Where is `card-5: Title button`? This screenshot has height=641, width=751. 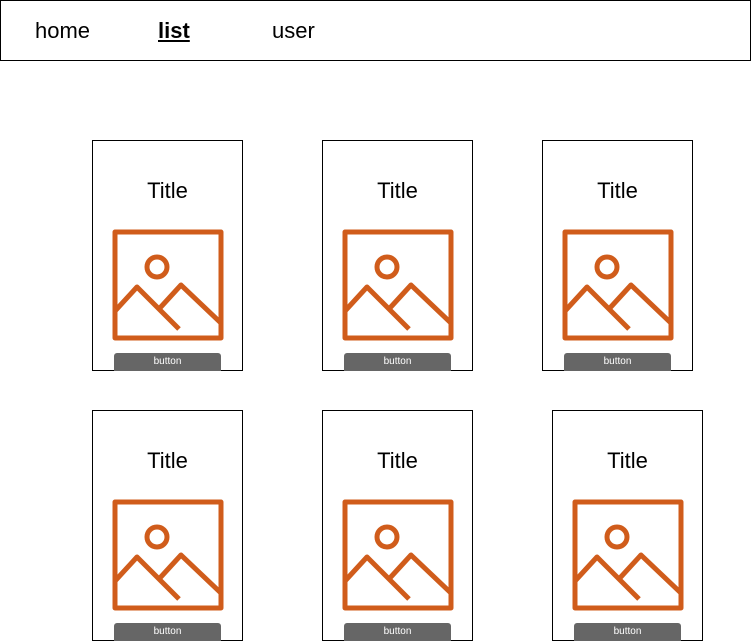 card-5: Title button is located at coordinates (397, 525).